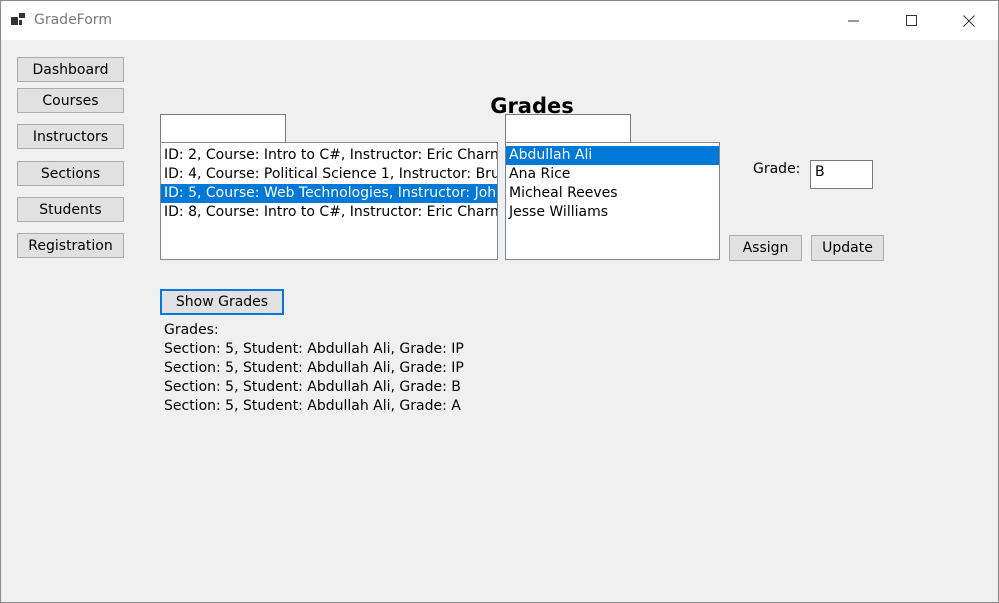  What do you see at coordinates (499, 20) in the screenshot?
I see `title-bar: GradeForm` at bounding box center [499, 20].